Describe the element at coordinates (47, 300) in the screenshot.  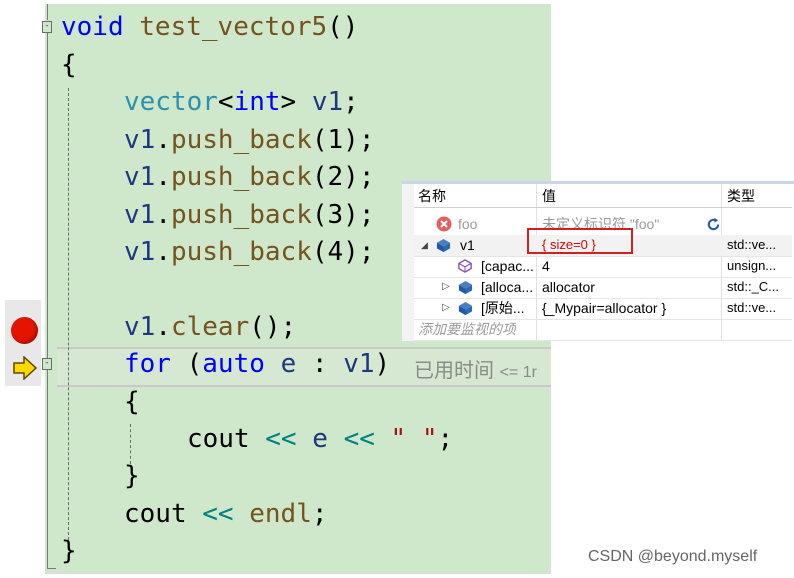
I see `outline-line` at that location.